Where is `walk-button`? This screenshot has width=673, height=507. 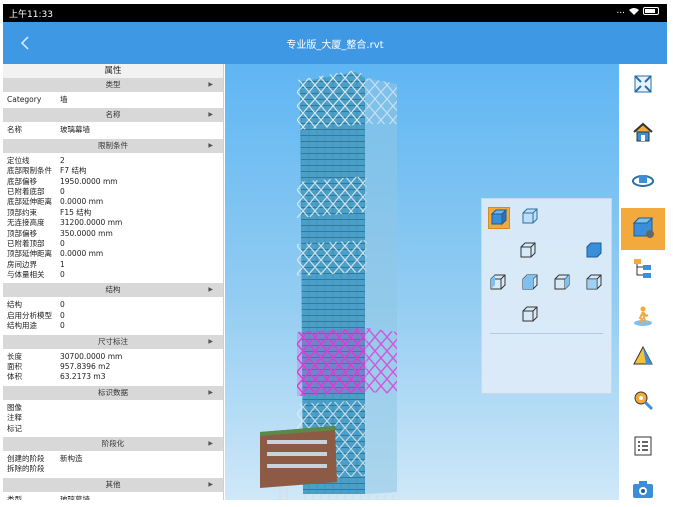
walk-button is located at coordinates (643, 318).